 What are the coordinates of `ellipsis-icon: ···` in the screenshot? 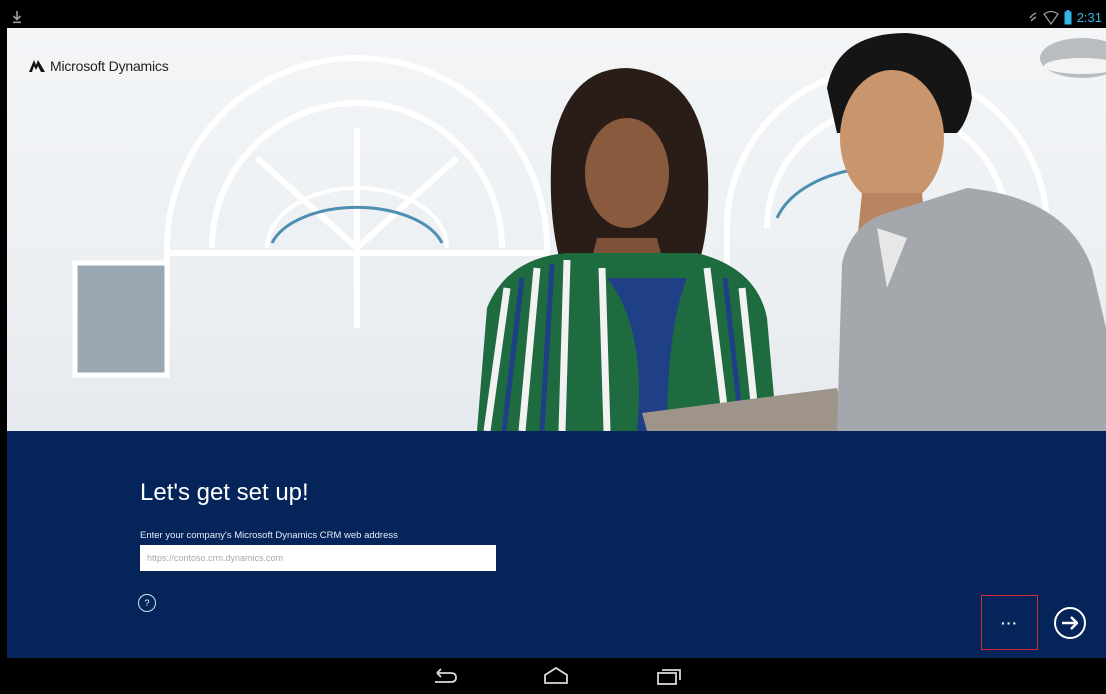 It's located at (1009, 622).